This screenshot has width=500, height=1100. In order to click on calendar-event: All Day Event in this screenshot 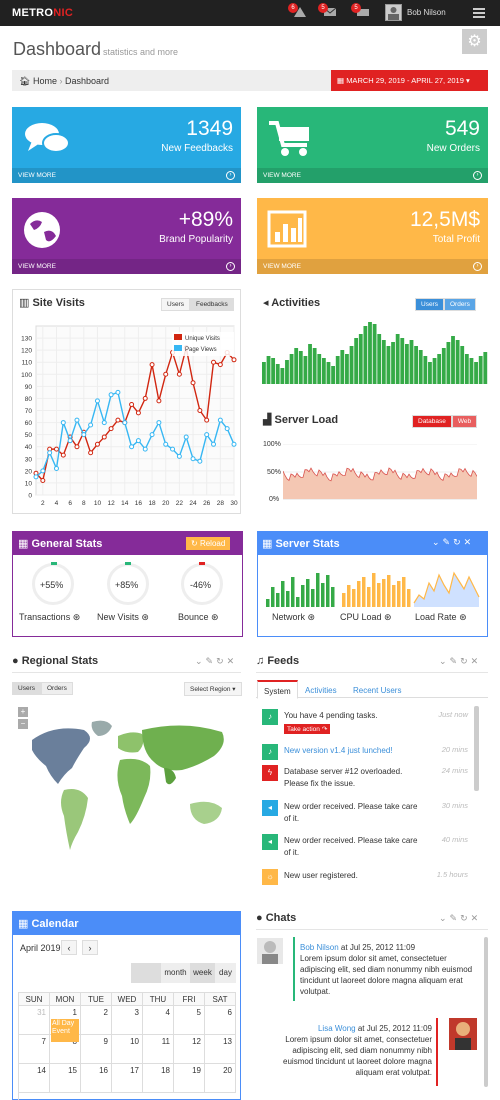, I will do `click(65, 1030)`.